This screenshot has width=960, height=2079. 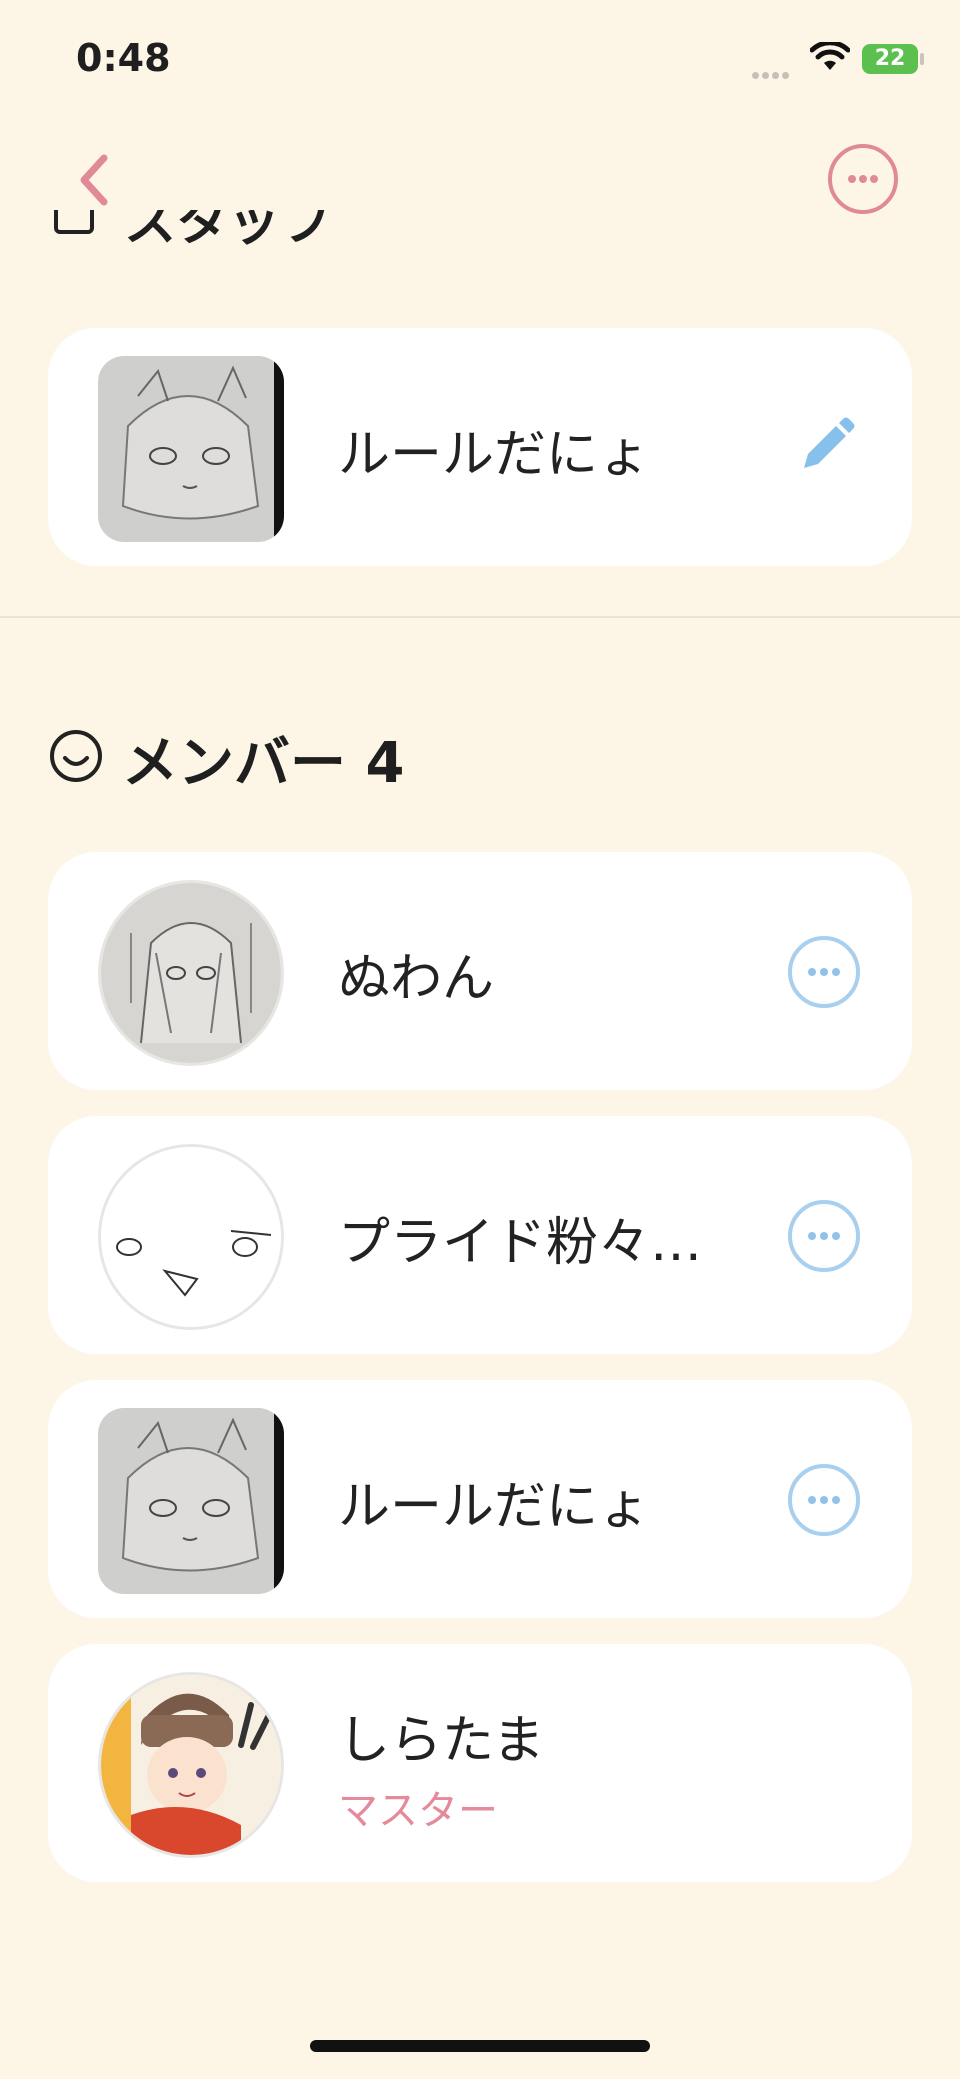 What do you see at coordinates (263, 763) in the screenshot?
I see `members-title: メンバー 4` at bounding box center [263, 763].